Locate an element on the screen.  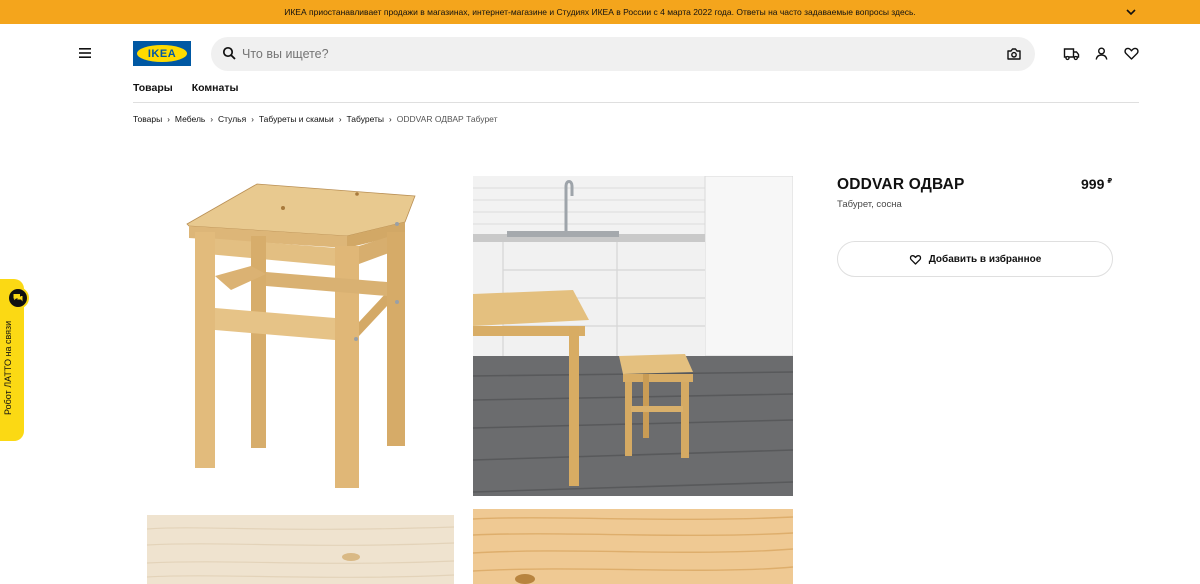
chat-label: Робот ЛАТТО на связи is located at coordinates (8, 367).